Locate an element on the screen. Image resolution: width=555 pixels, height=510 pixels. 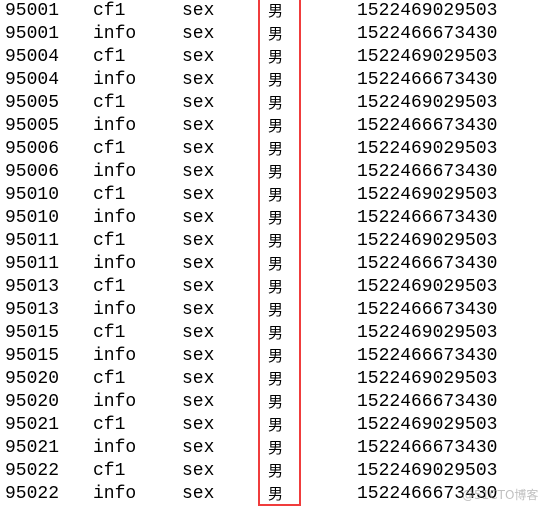
highlight-box is located at coordinates (279, 253).